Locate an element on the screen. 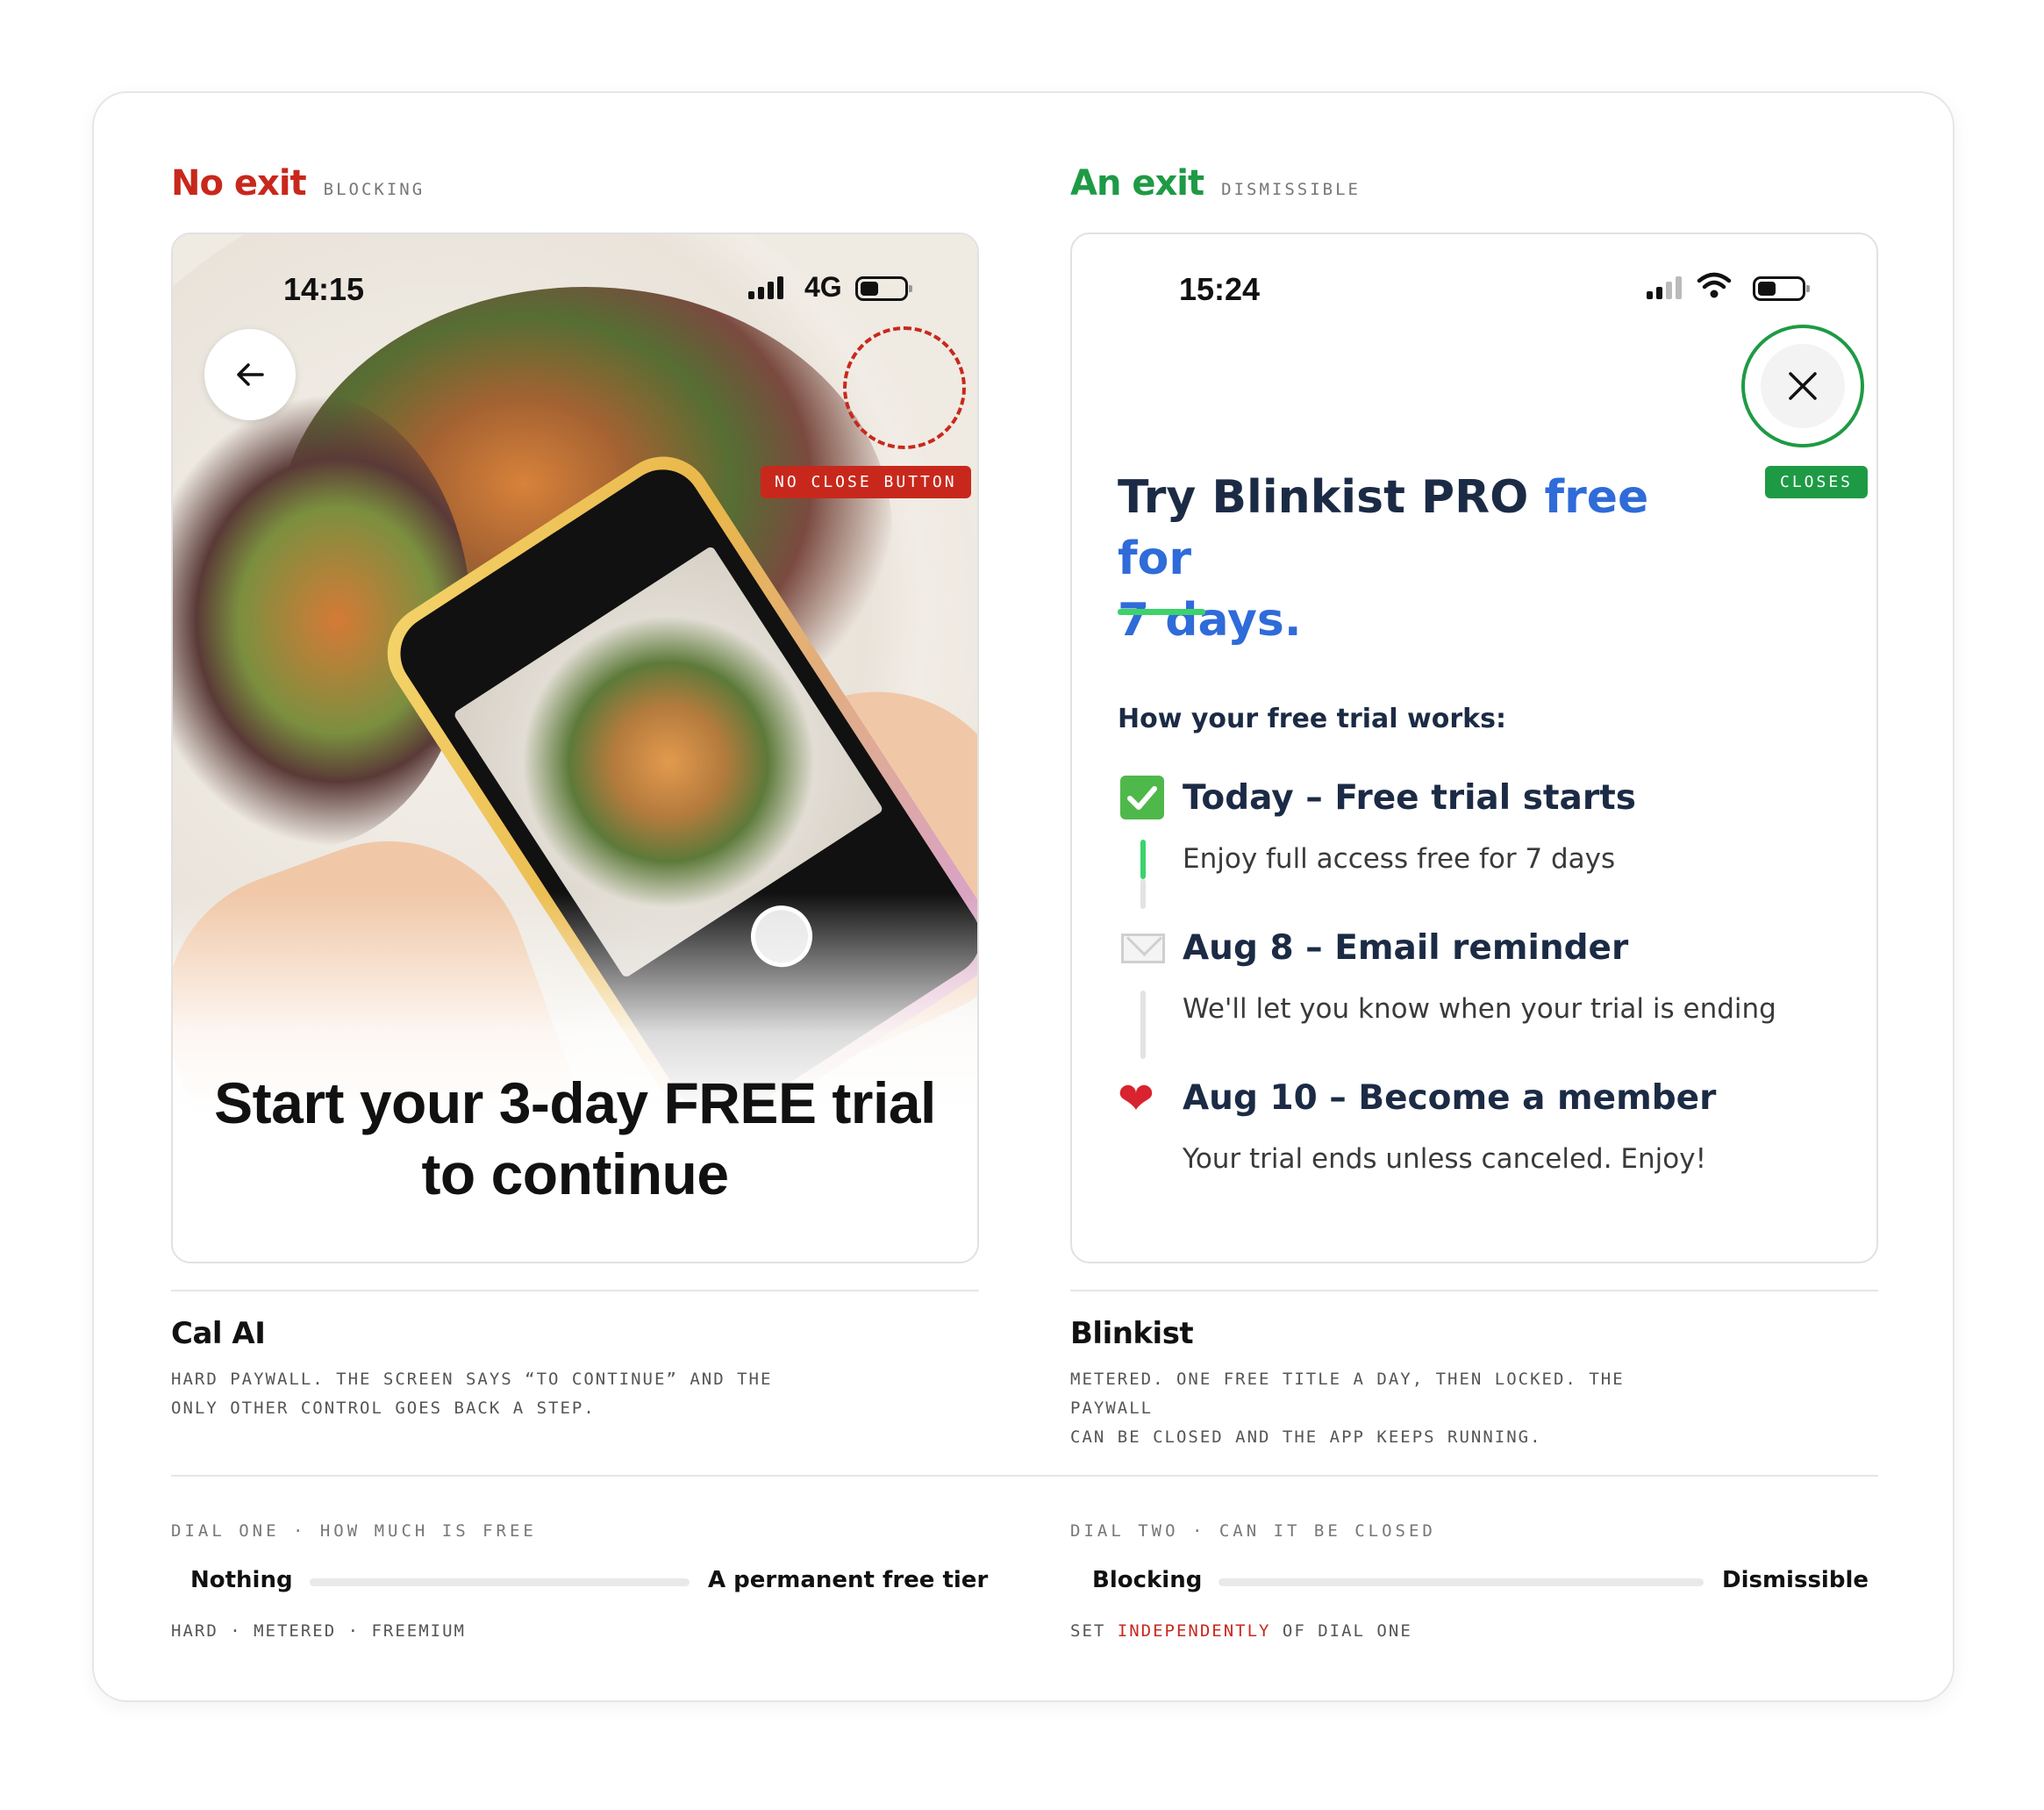  arrow-left-icon is located at coordinates (251, 374).